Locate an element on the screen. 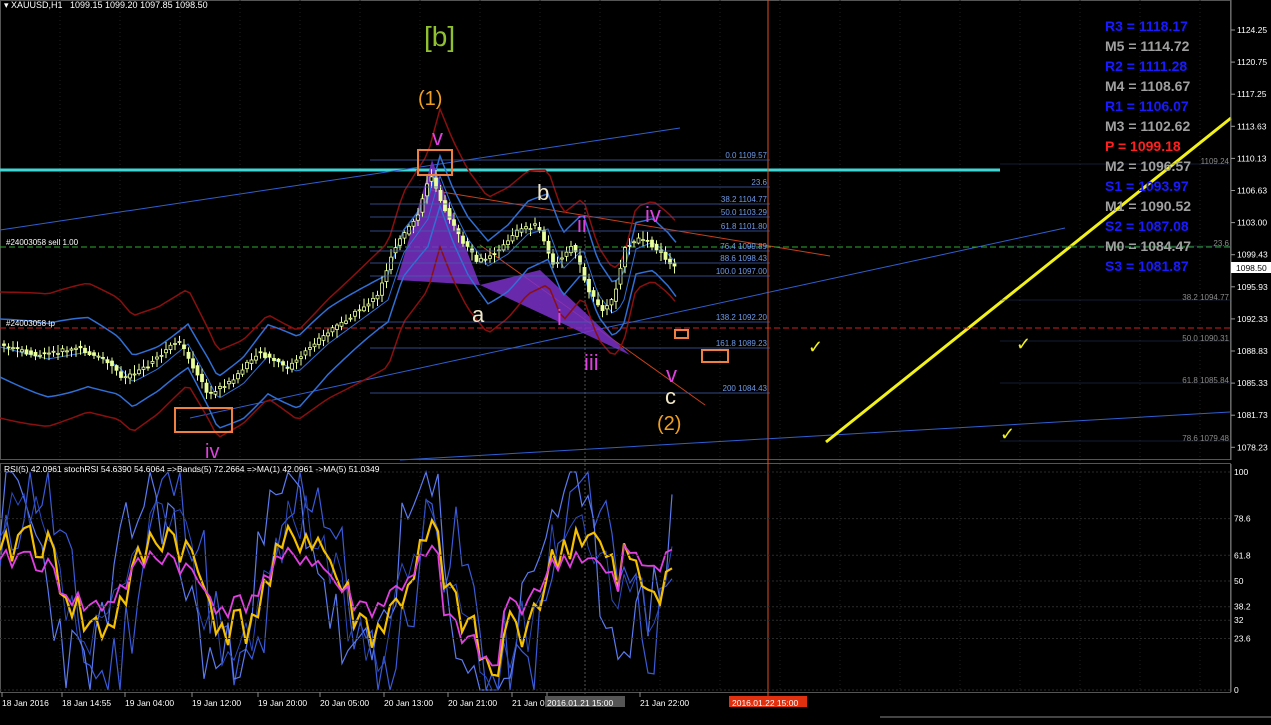  pivot-level-s1: S1 = 1093.97 is located at coordinates (1147, 186).